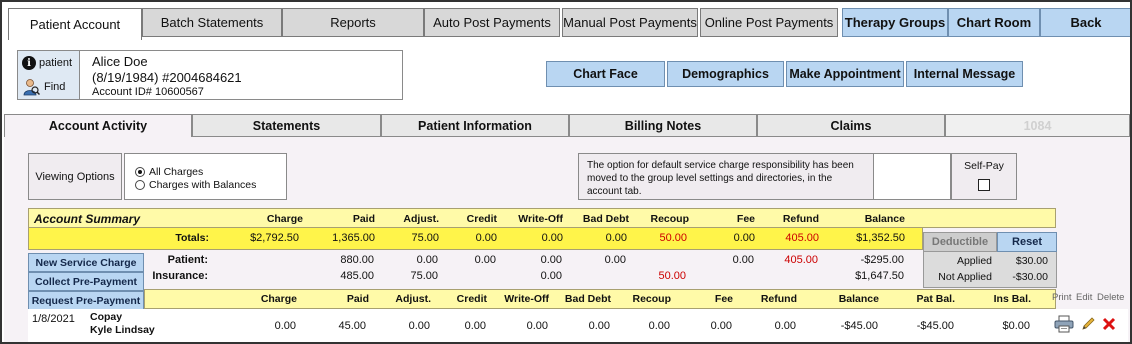 This screenshot has height=344, width=1132. What do you see at coordinates (672, 276) in the screenshot?
I see `insurance-recoup: 50.00` at bounding box center [672, 276].